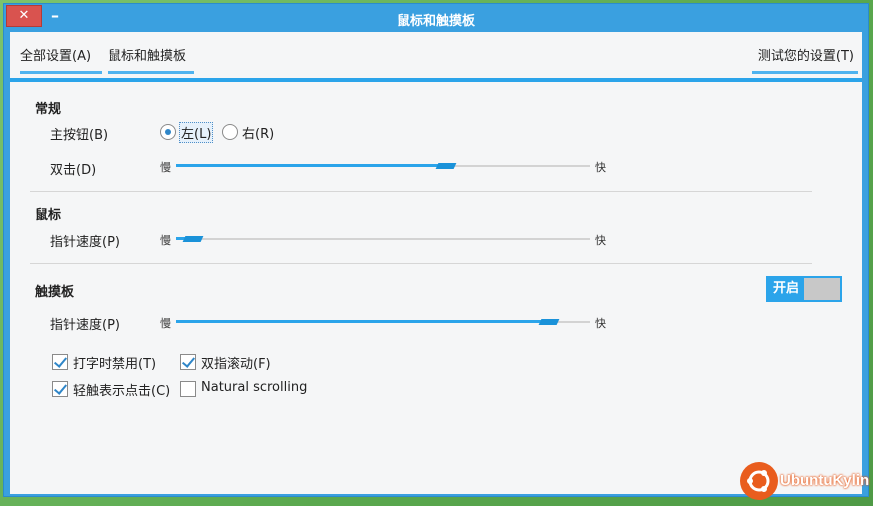 The image size is (873, 506). Describe the element at coordinates (786, 289) in the screenshot. I see `touchpad-toggle-on-label: 开启` at that location.